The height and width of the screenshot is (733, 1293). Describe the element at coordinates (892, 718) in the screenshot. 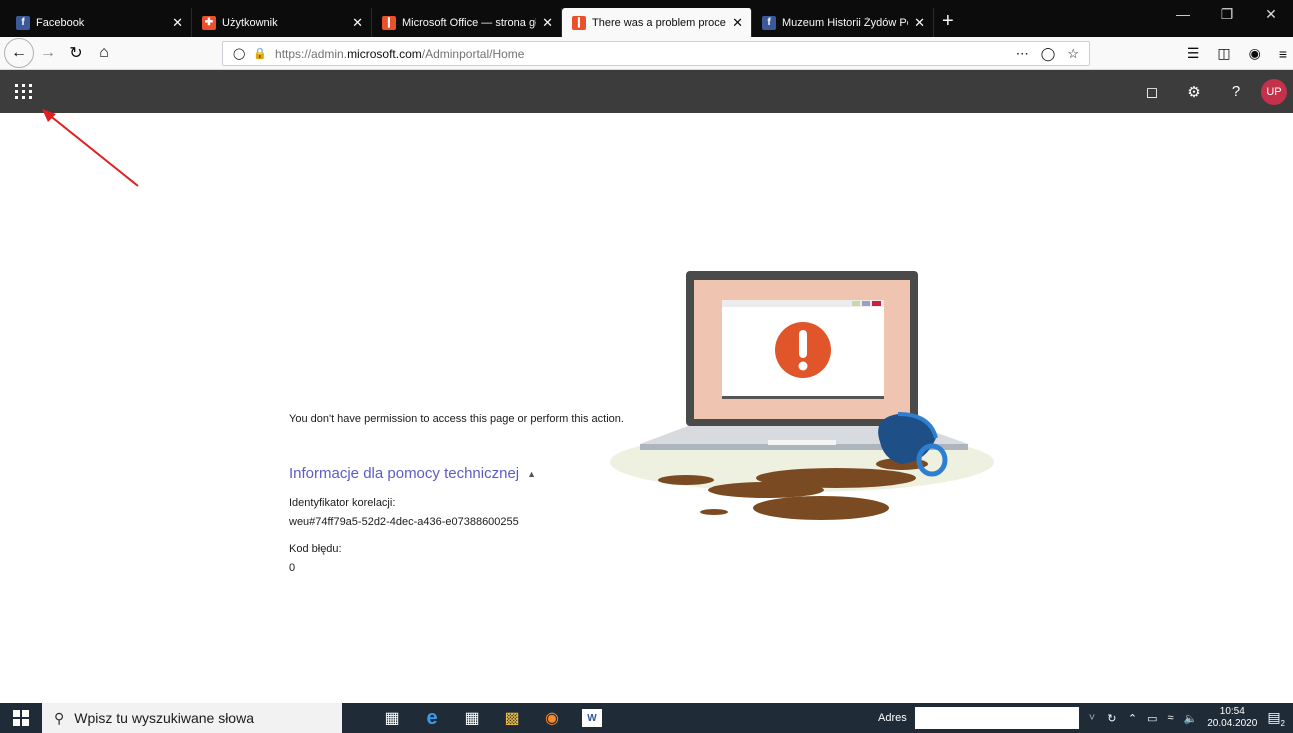

I see `address-label: Adres` at that location.